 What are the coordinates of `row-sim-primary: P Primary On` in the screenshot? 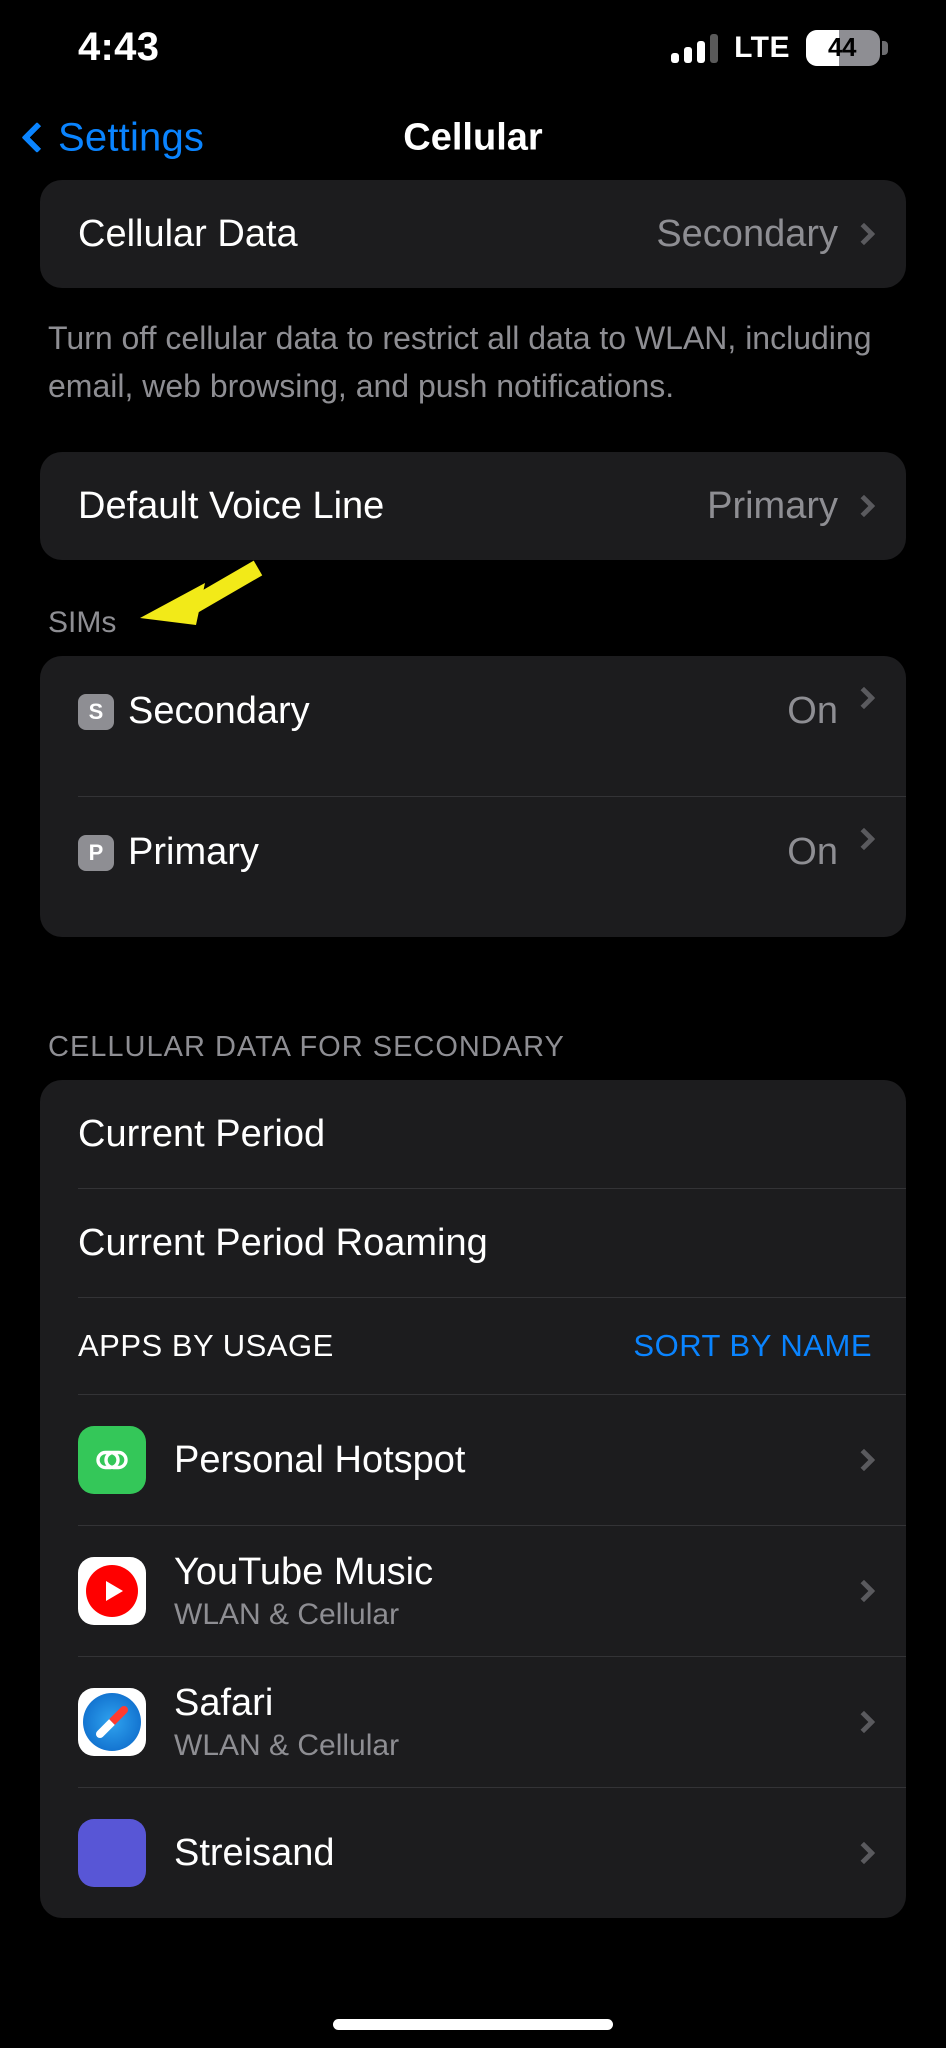 It's located at (473, 867).